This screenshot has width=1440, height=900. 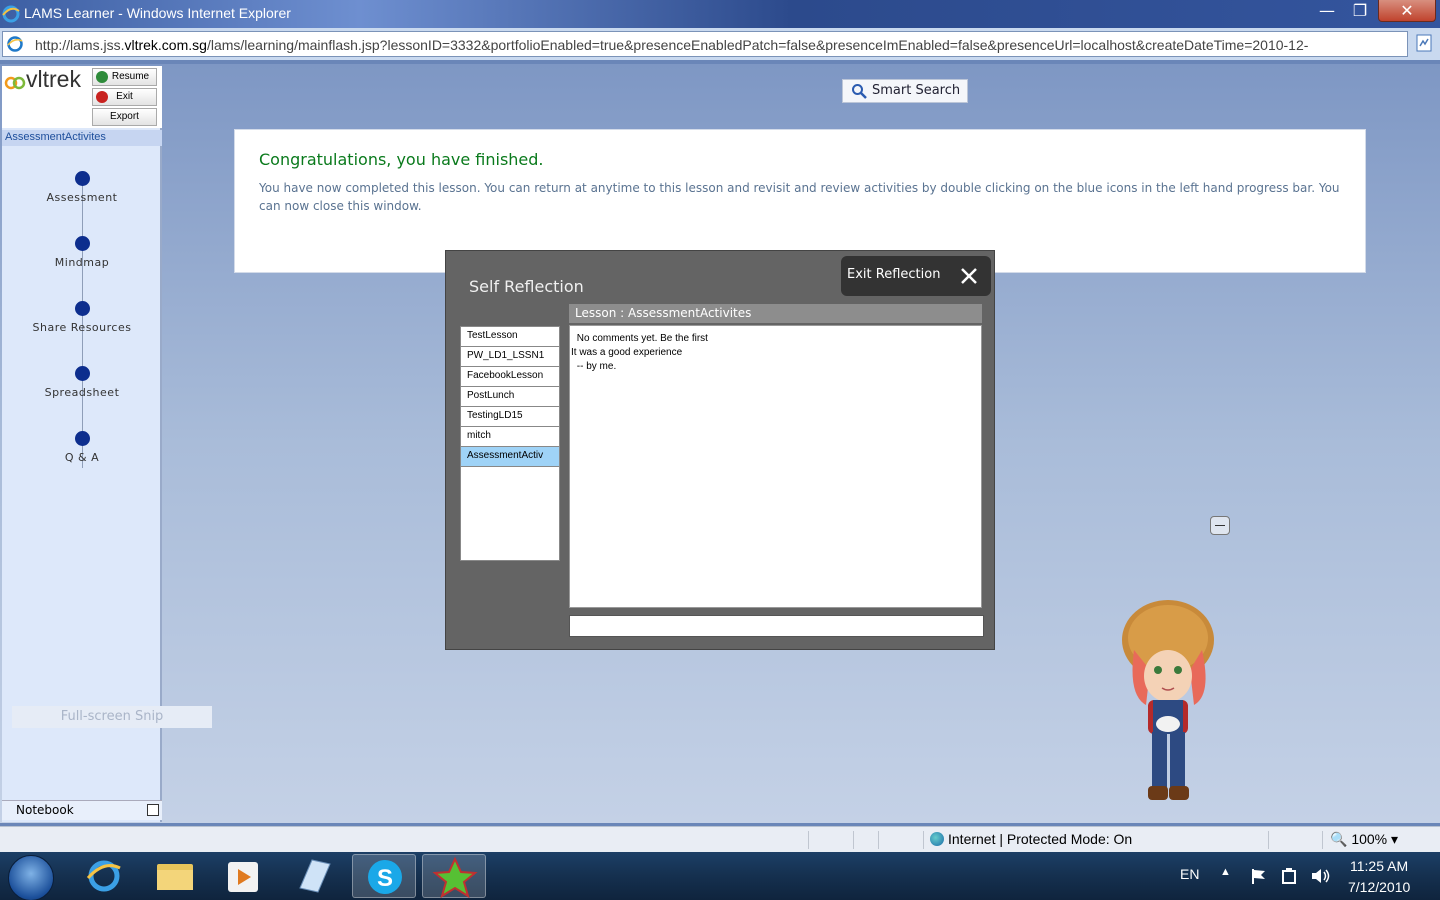 I want to click on skype-icon: S, so click(x=385, y=877).